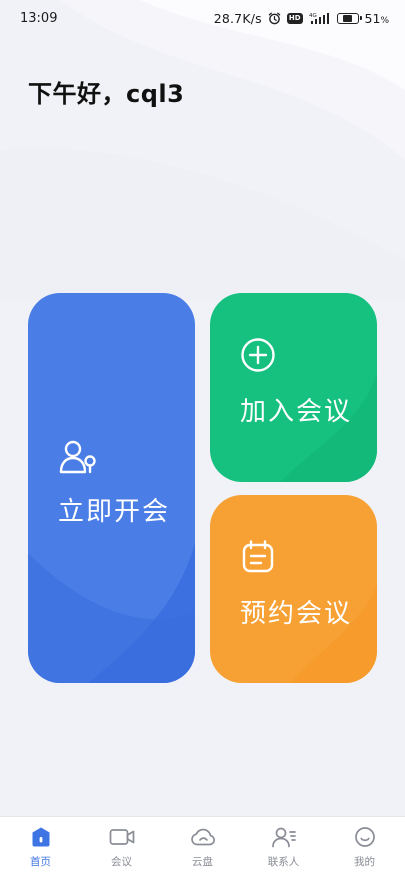 The image size is (405, 878). What do you see at coordinates (39, 18) in the screenshot?
I see `status-time: 13:09` at bounding box center [39, 18].